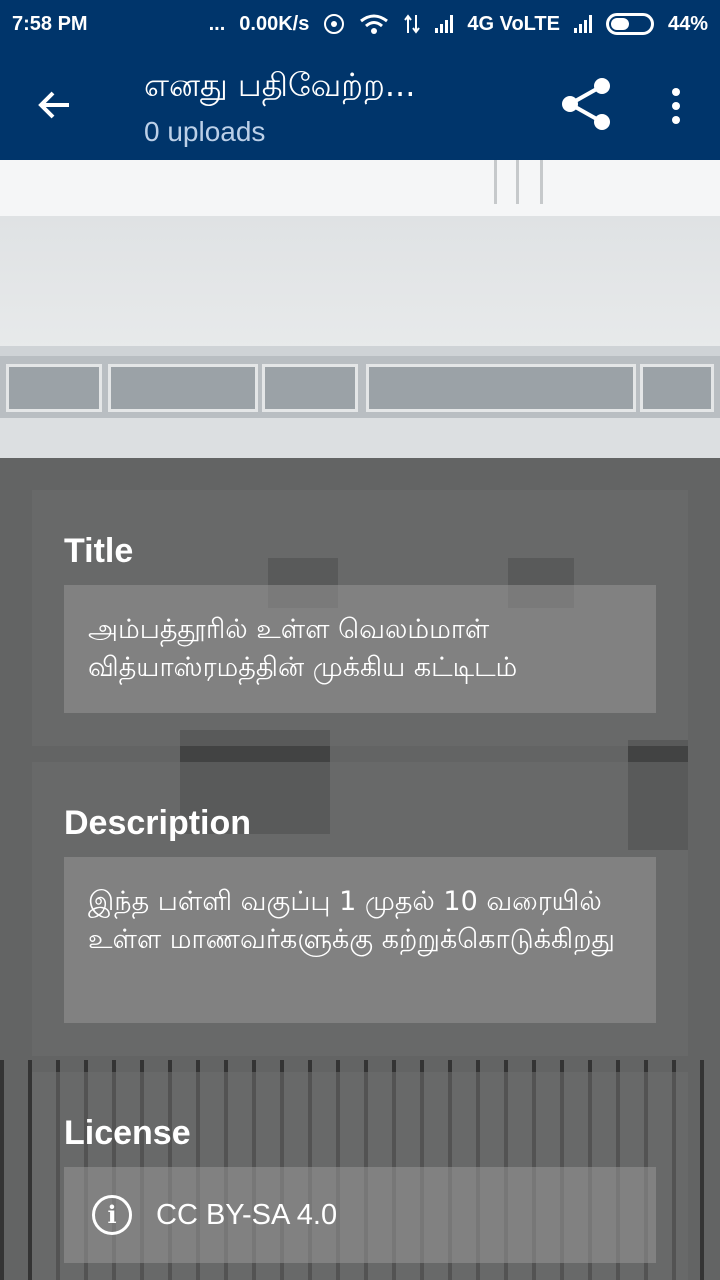 The image size is (720, 1280). I want to click on share-icon, so click(586, 104).